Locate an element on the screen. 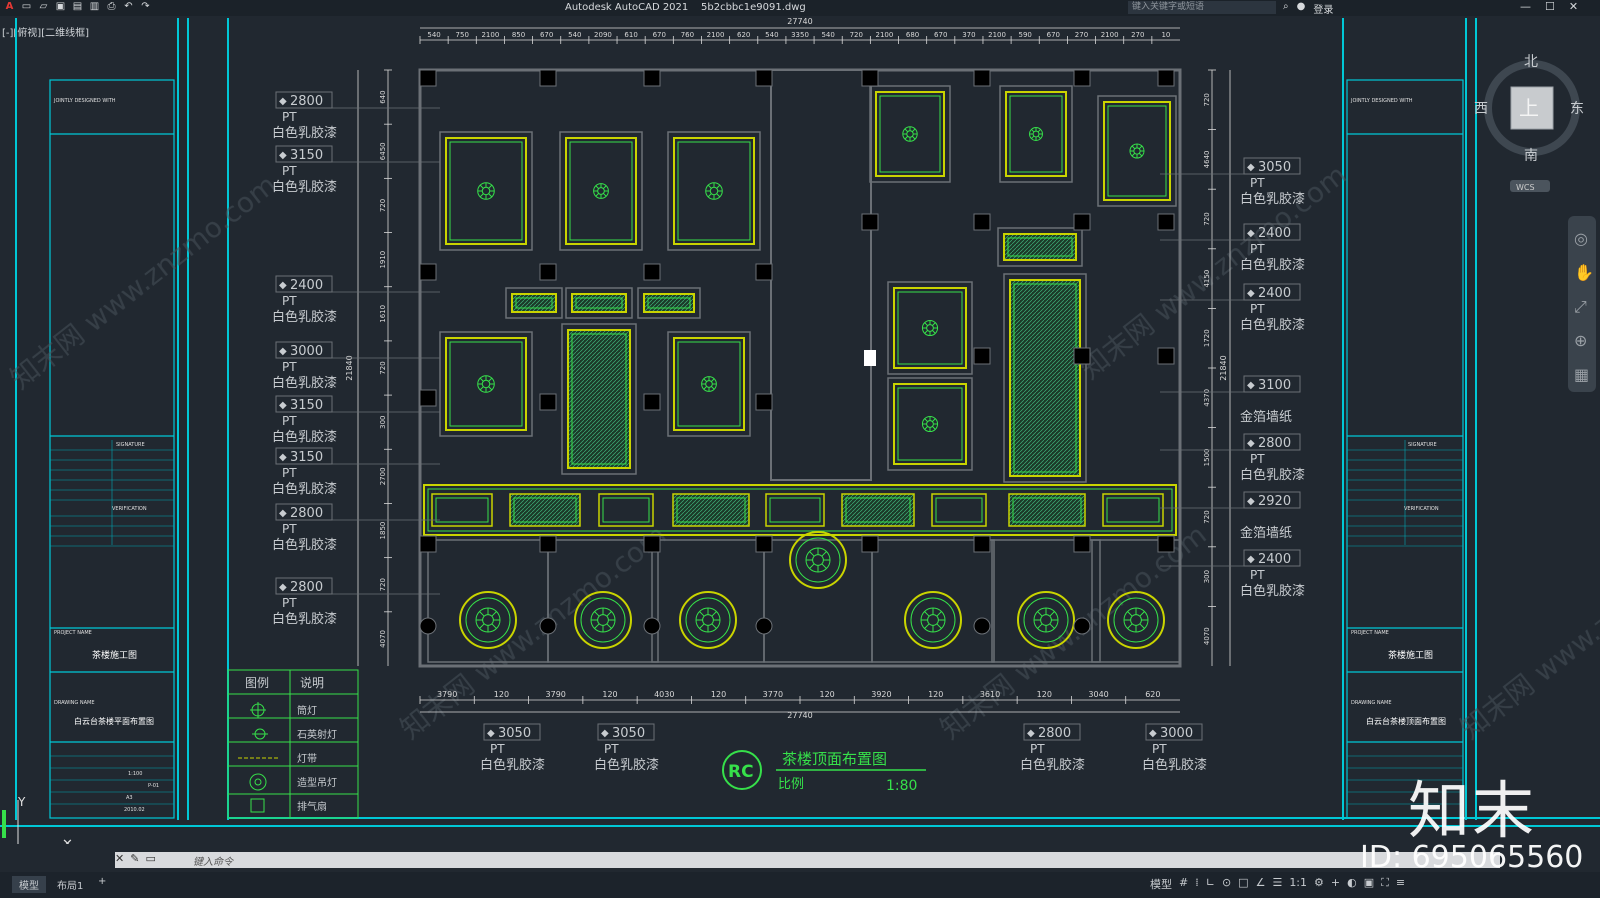 This screenshot has height=898, width=1600. ceiling-tray-inner is located at coordinates (714, 191).